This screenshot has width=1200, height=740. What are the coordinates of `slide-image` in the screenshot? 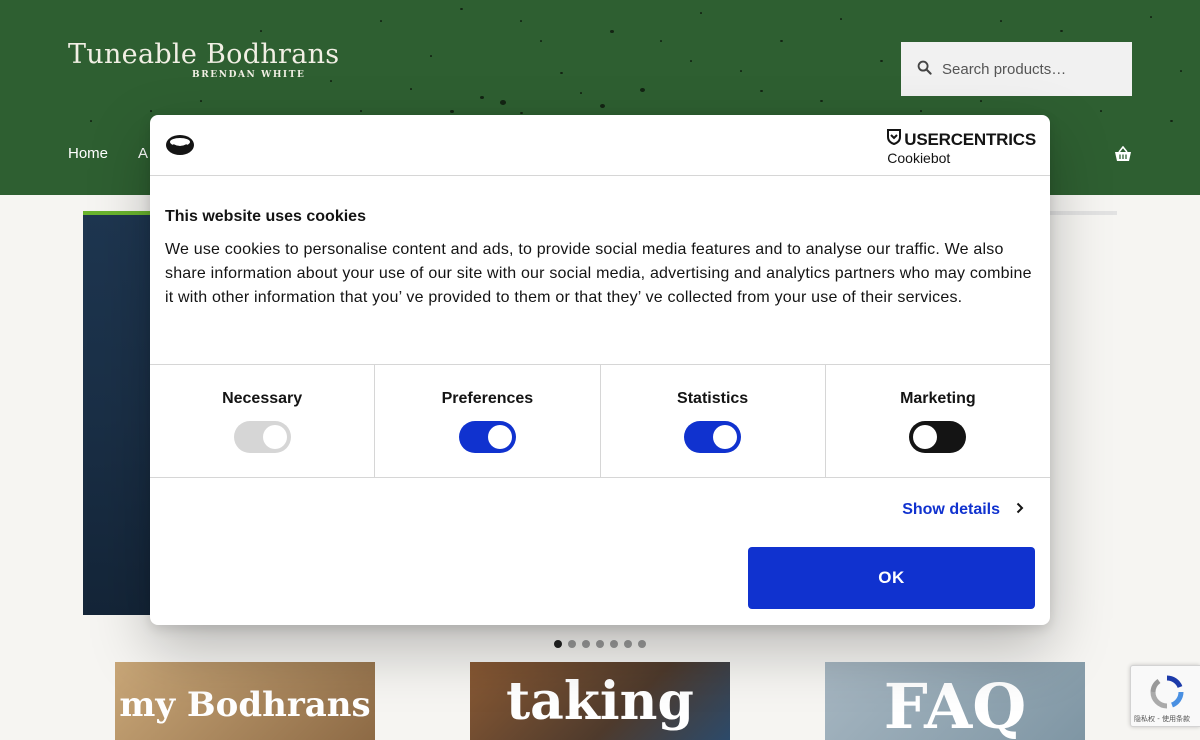 It's located at (116, 413).